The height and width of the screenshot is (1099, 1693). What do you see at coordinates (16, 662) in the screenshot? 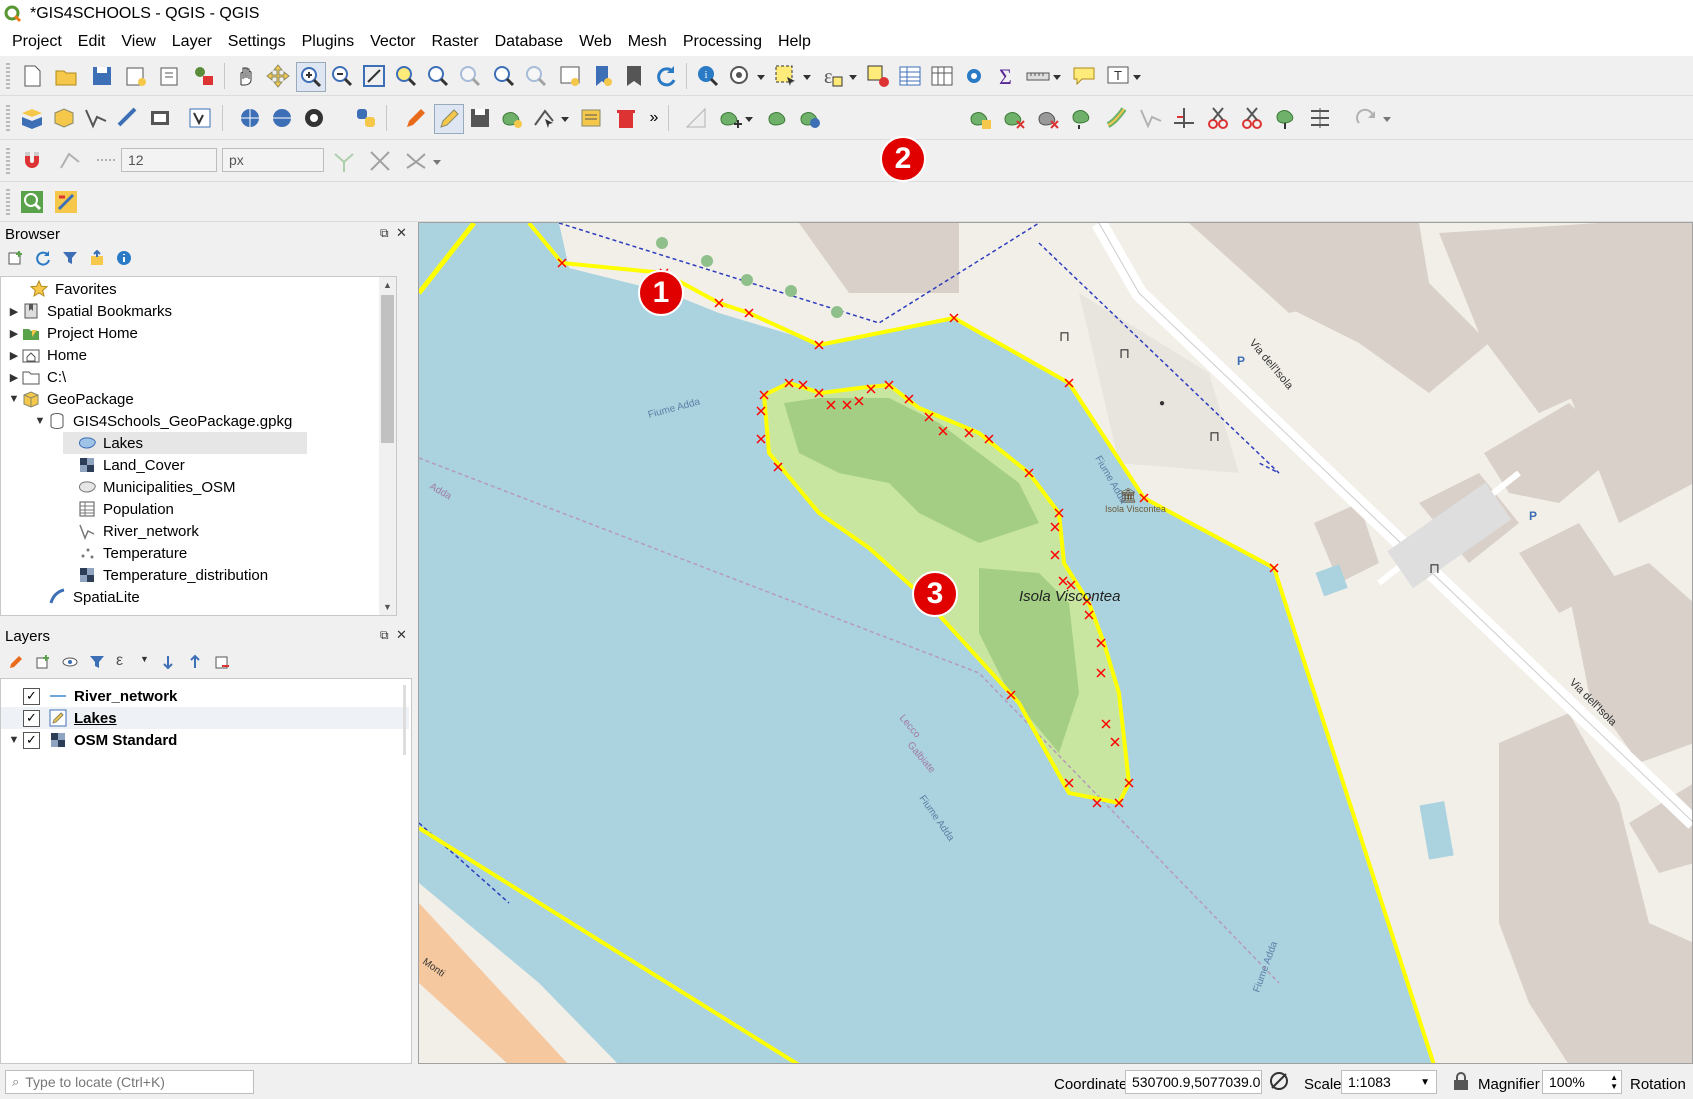
I see `style-layer-icon` at bounding box center [16, 662].